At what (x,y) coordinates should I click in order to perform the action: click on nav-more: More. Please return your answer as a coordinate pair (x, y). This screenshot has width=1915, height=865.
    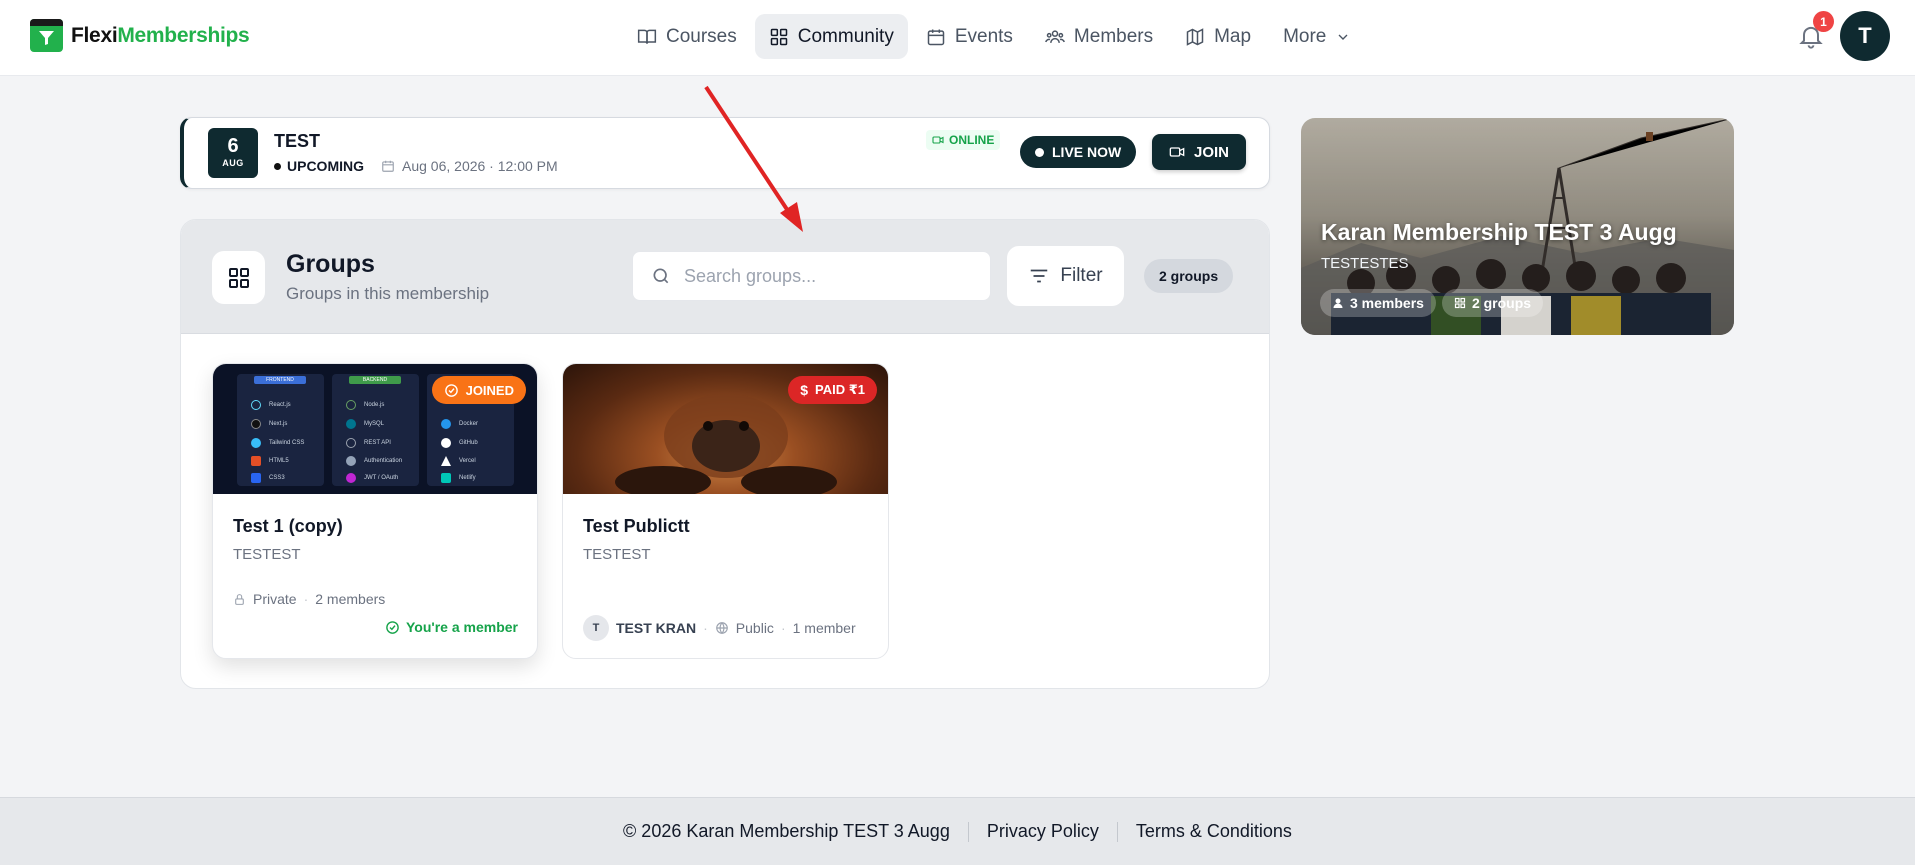
    Looking at the image, I should click on (1317, 36).